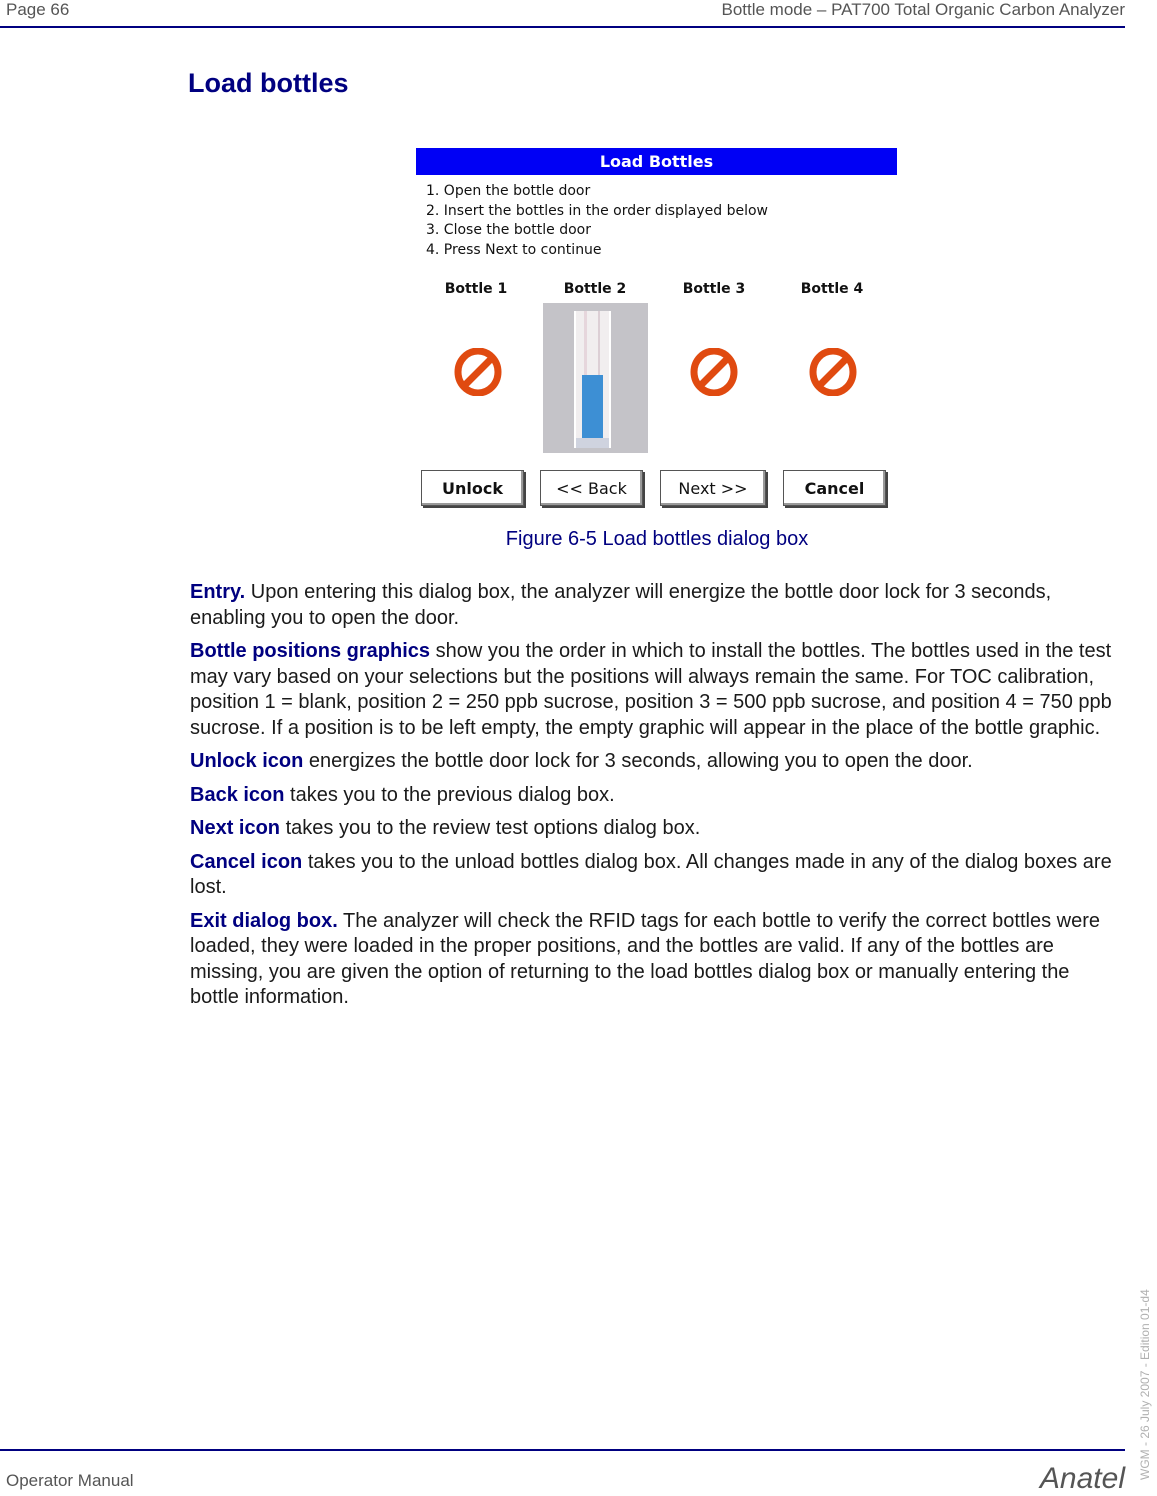 The width and height of the screenshot is (1157, 1496). I want to click on cancel-button: Cancel, so click(834, 488).